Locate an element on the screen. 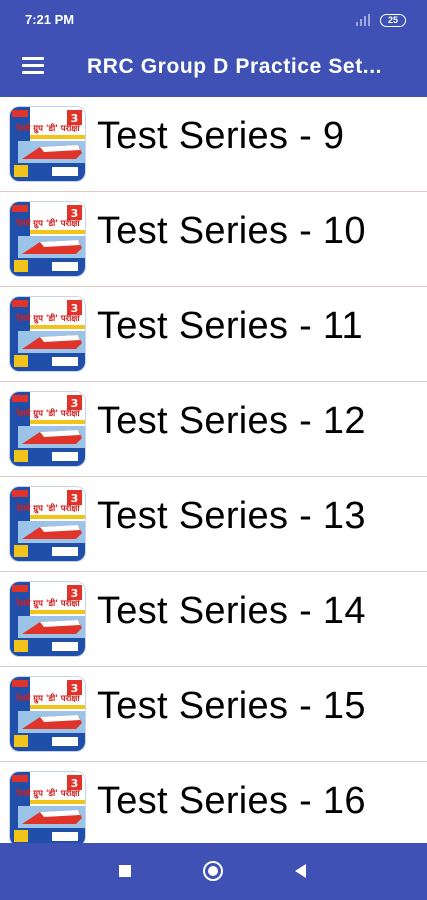  circle-home-icon is located at coordinates (213, 871).